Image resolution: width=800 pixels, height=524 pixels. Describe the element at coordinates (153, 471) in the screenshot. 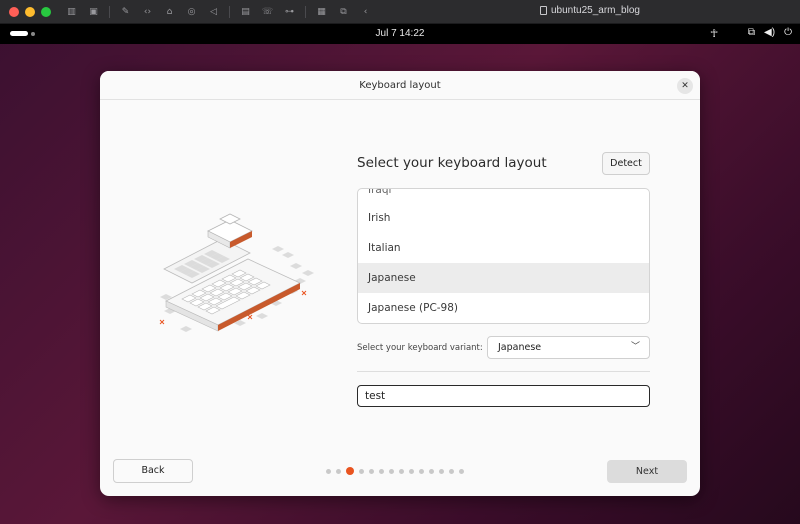

I see `back-button: Back` at that location.